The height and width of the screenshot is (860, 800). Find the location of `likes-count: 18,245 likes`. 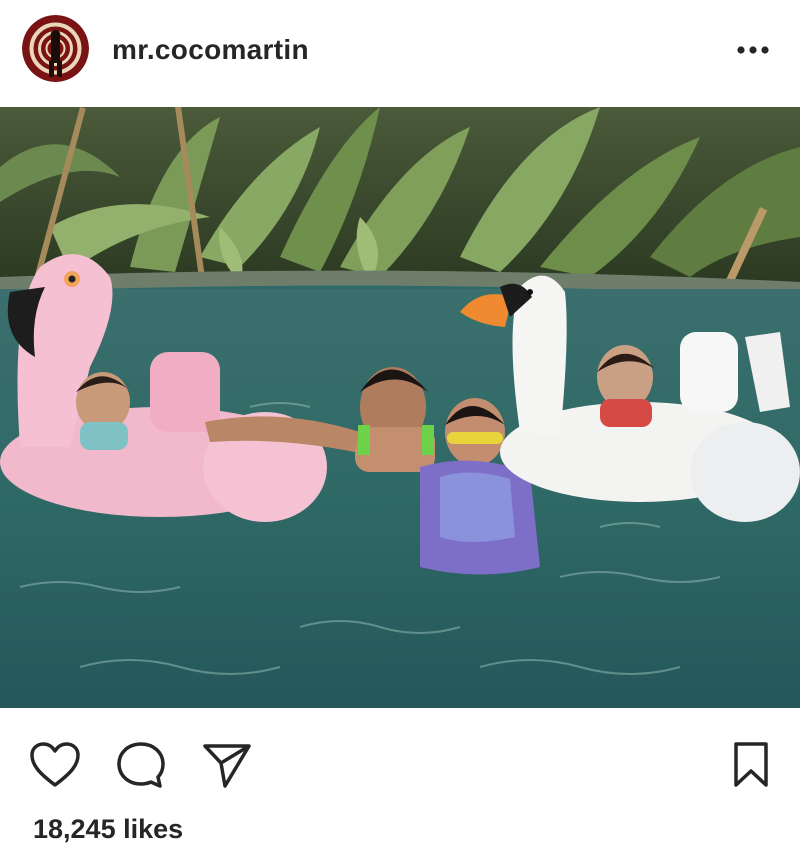

likes-count: 18,245 likes is located at coordinates (108, 829).